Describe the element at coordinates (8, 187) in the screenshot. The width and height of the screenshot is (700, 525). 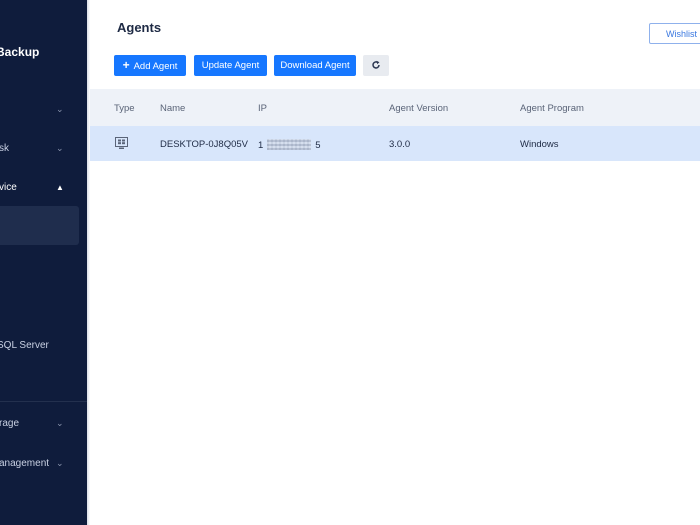
I see `sidebar-item-label: vice` at that location.